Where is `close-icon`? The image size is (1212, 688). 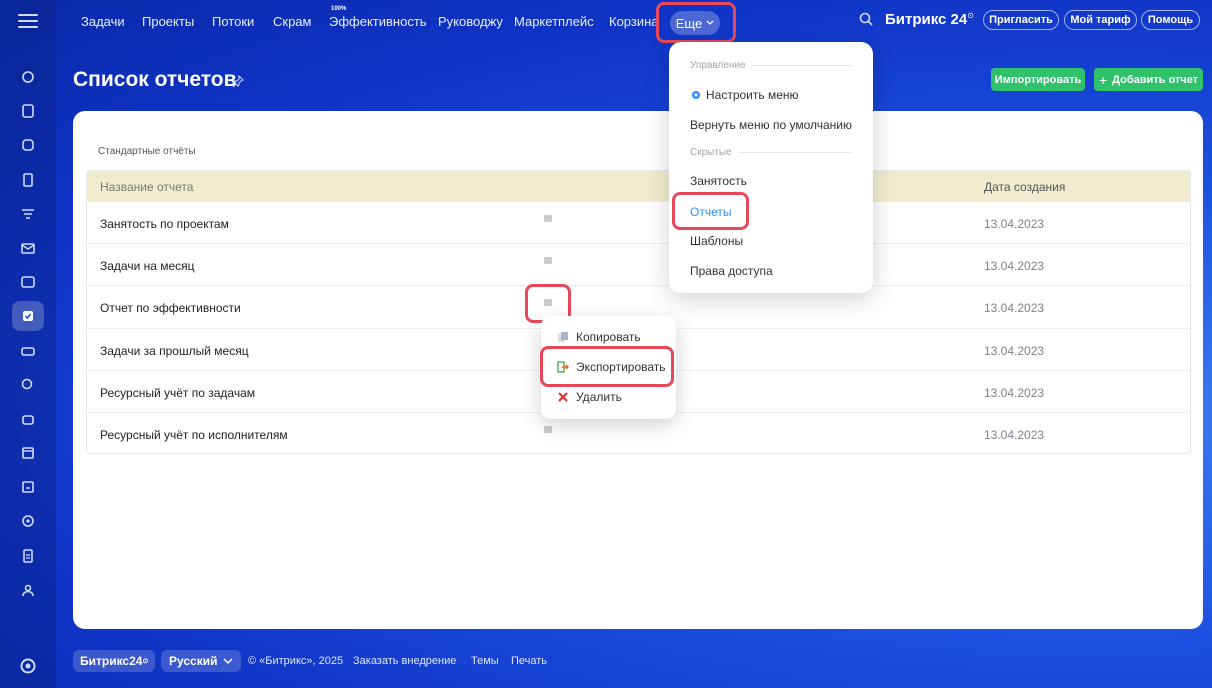 close-icon is located at coordinates (563, 397).